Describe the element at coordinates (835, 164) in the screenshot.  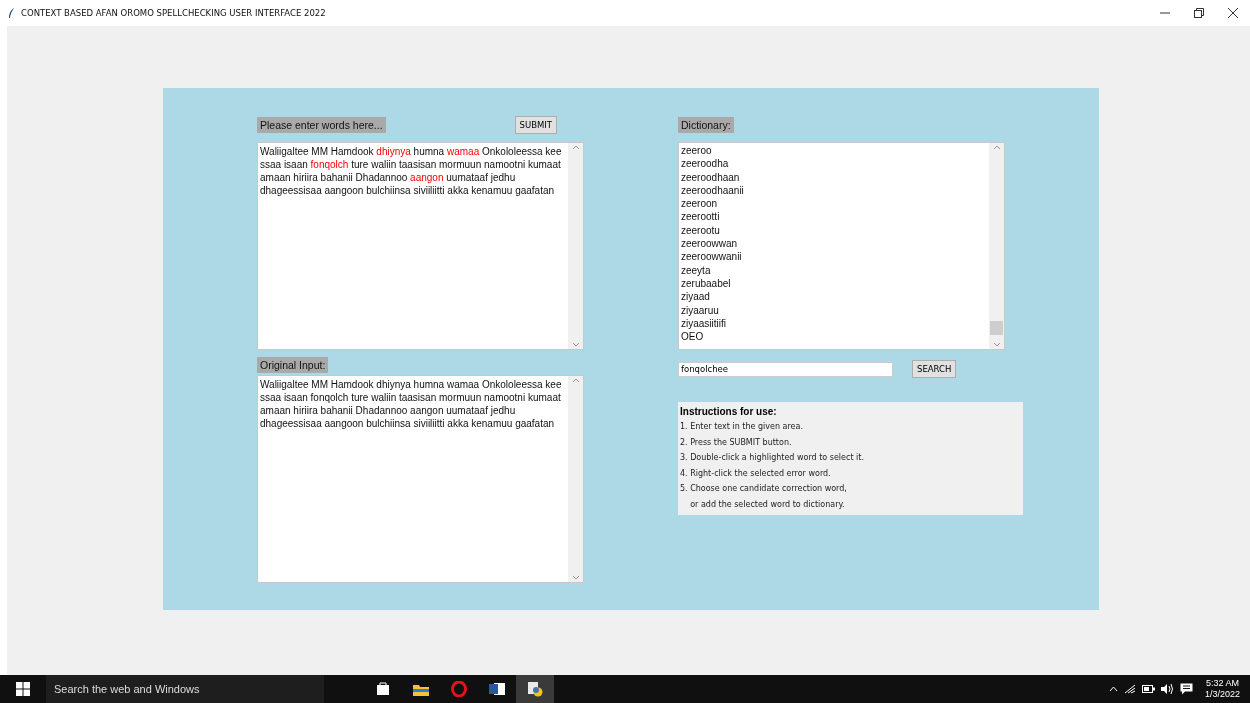
I see `dictionary-item: zeeroodha` at that location.